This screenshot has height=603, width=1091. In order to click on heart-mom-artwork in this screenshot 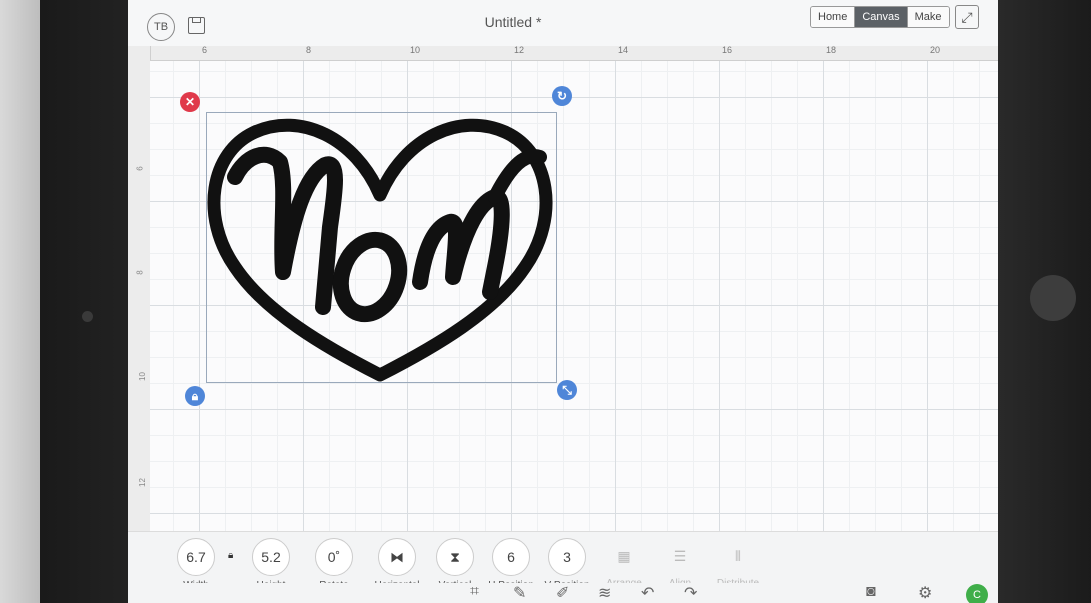, I will do `click(380, 244)`.